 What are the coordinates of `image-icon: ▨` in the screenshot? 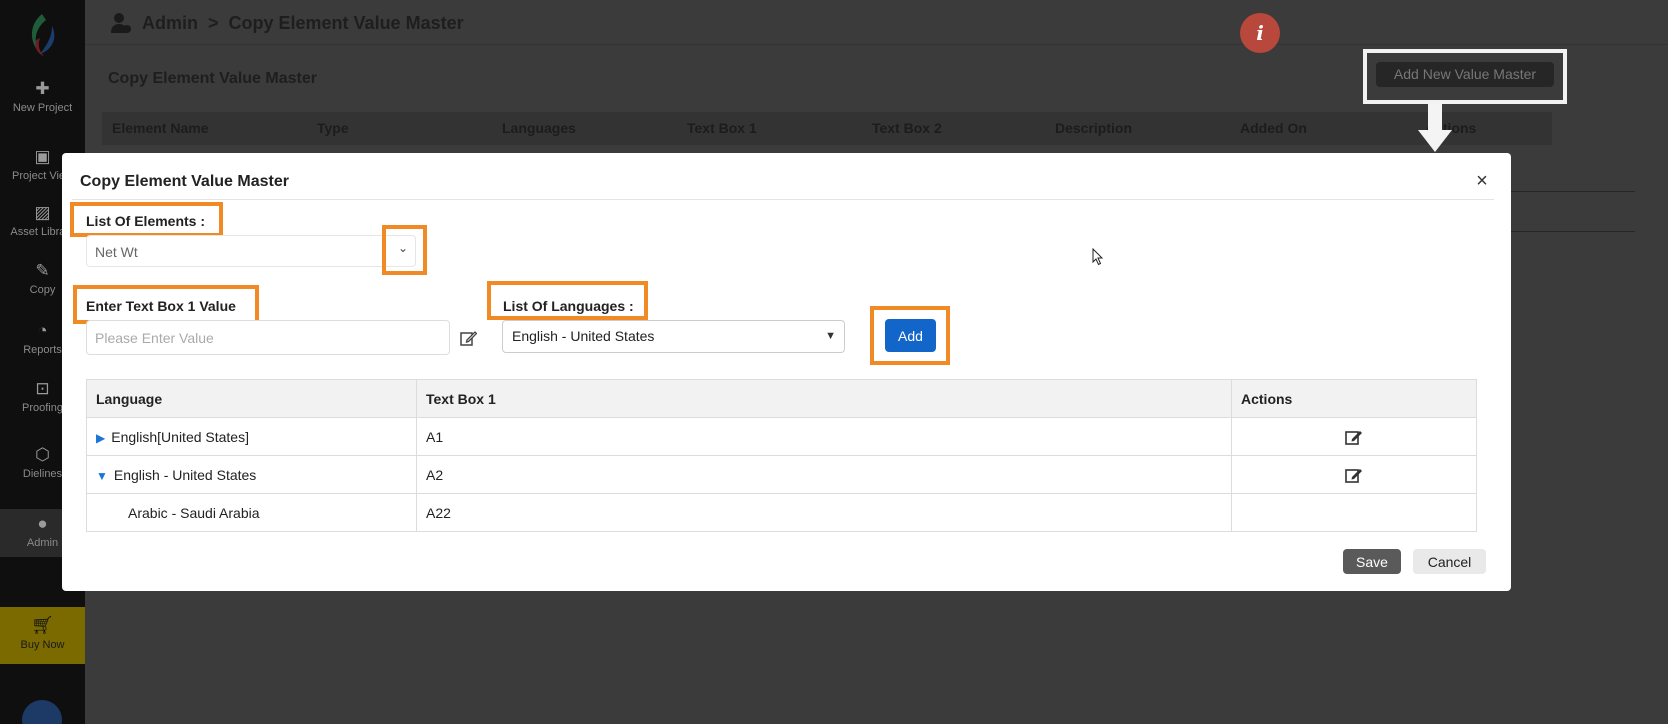 It's located at (42, 212).